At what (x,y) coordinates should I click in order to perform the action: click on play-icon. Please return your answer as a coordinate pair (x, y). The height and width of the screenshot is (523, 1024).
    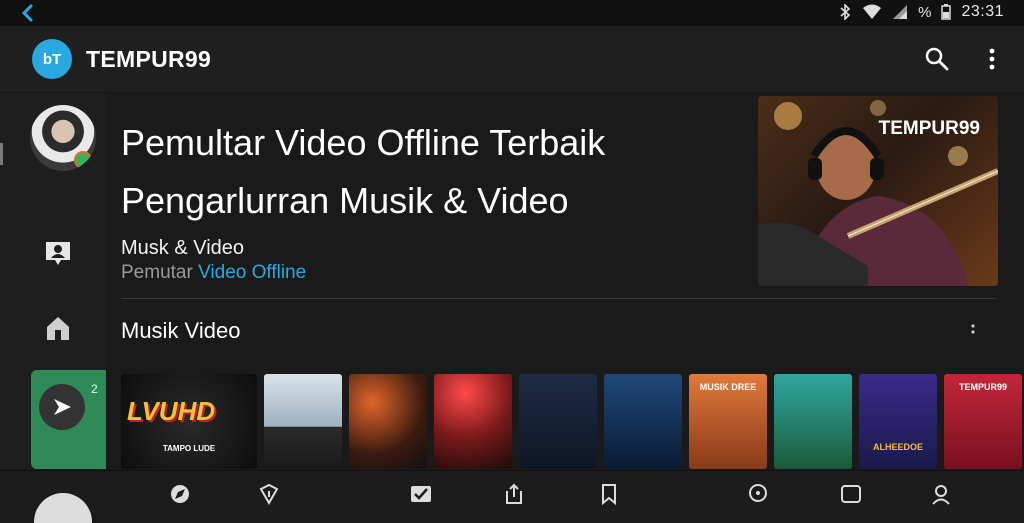
    Looking at the image, I should click on (62, 407).